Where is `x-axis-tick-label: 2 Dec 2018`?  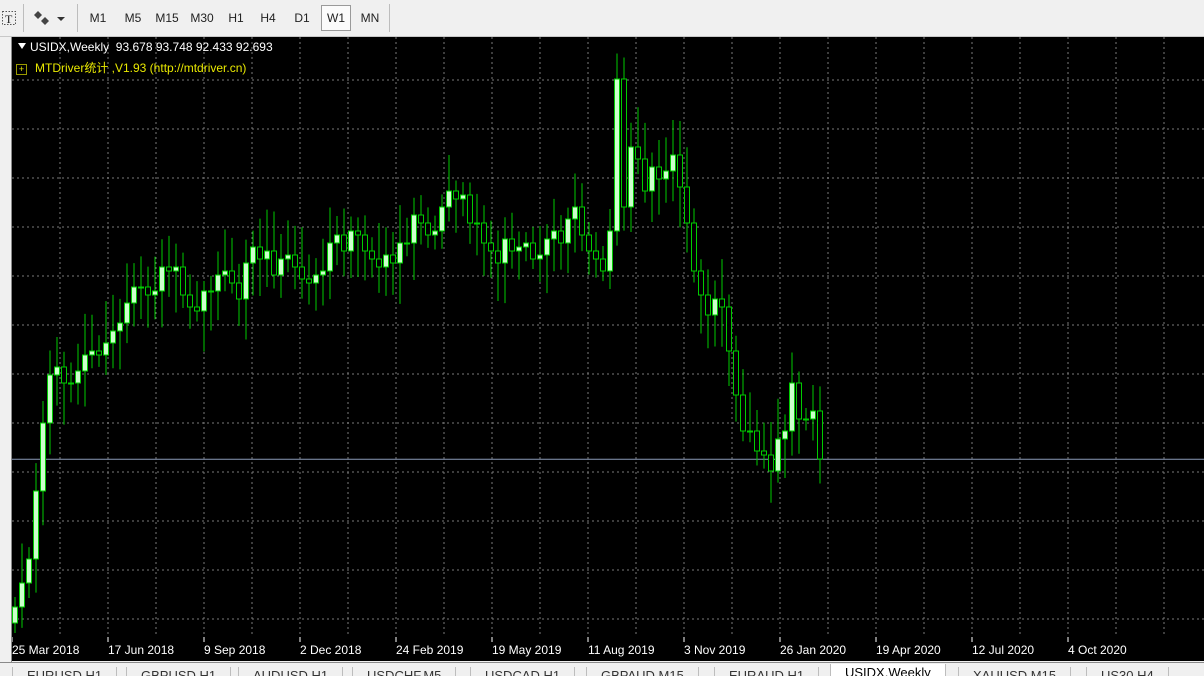
x-axis-tick-label: 2 Dec 2018 is located at coordinates (331, 650).